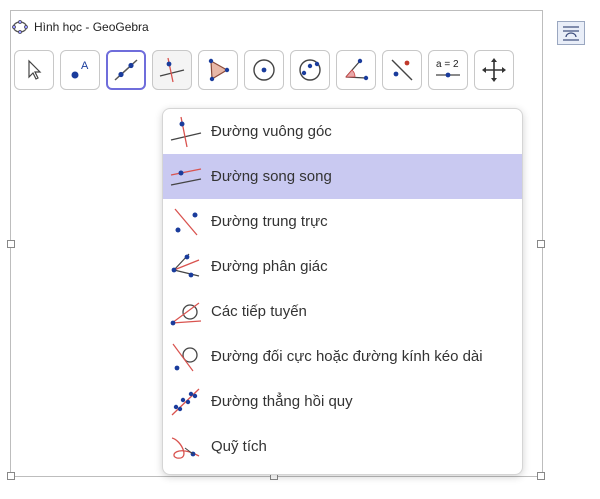 The image size is (600, 499). I want to click on wrap-text-icon, so click(571, 33).